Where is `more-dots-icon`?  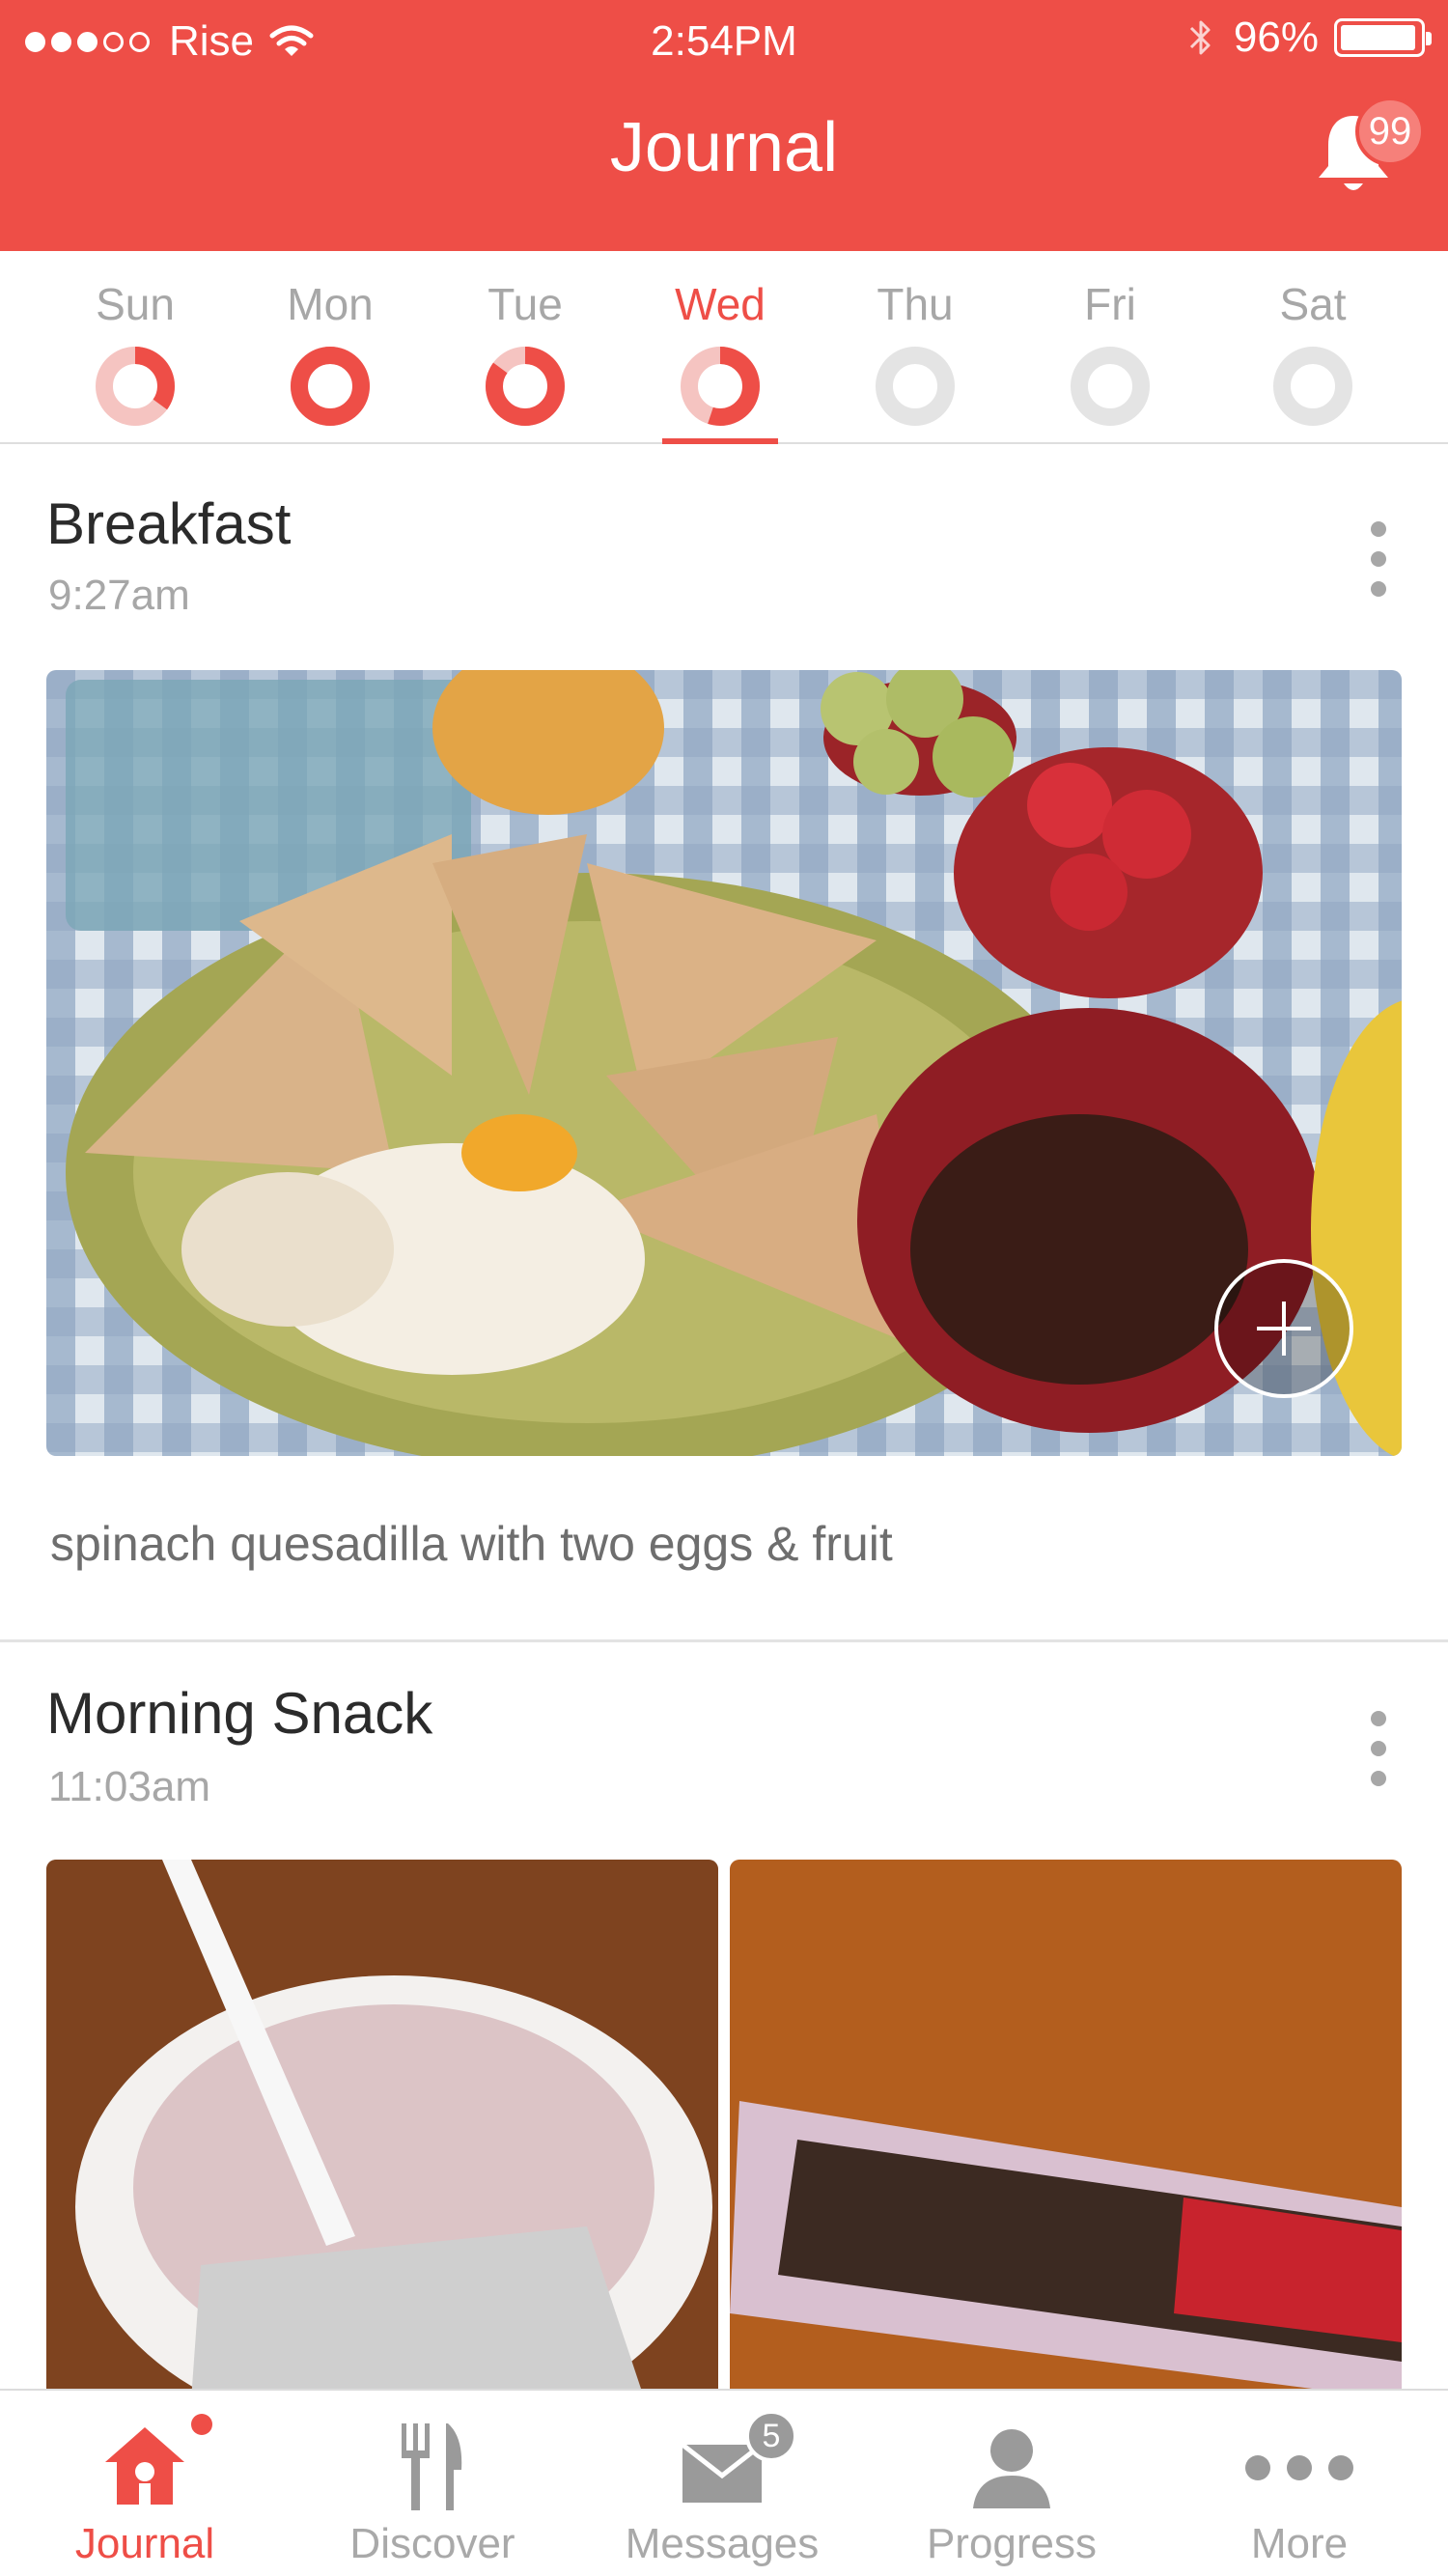 more-dots-icon is located at coordinates (1299, 2468).